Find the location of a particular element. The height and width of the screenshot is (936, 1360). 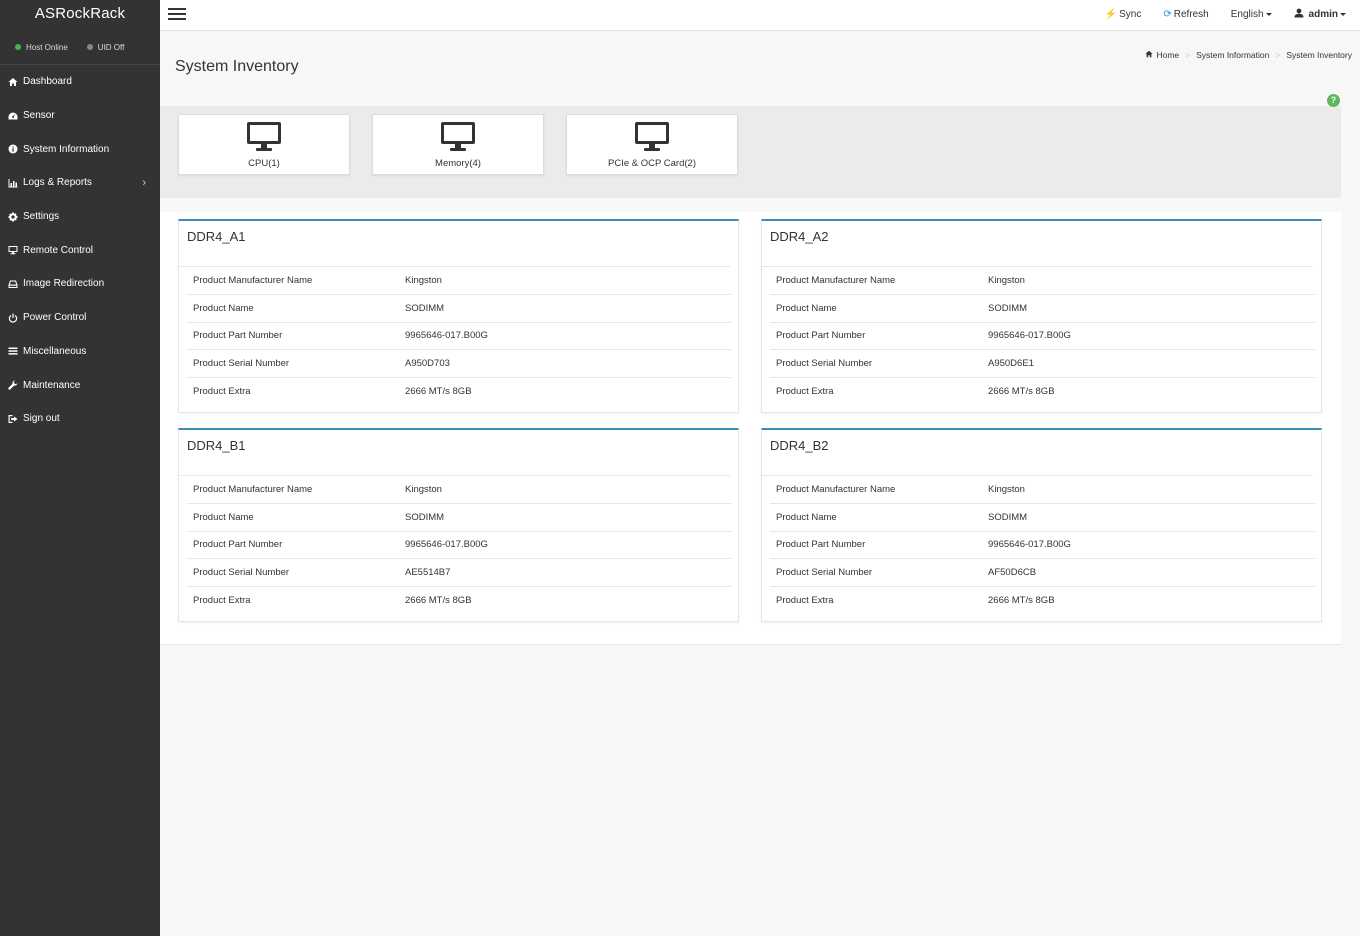

sidebar-item-power-control: Power Control is located at coordinates (80, 318).